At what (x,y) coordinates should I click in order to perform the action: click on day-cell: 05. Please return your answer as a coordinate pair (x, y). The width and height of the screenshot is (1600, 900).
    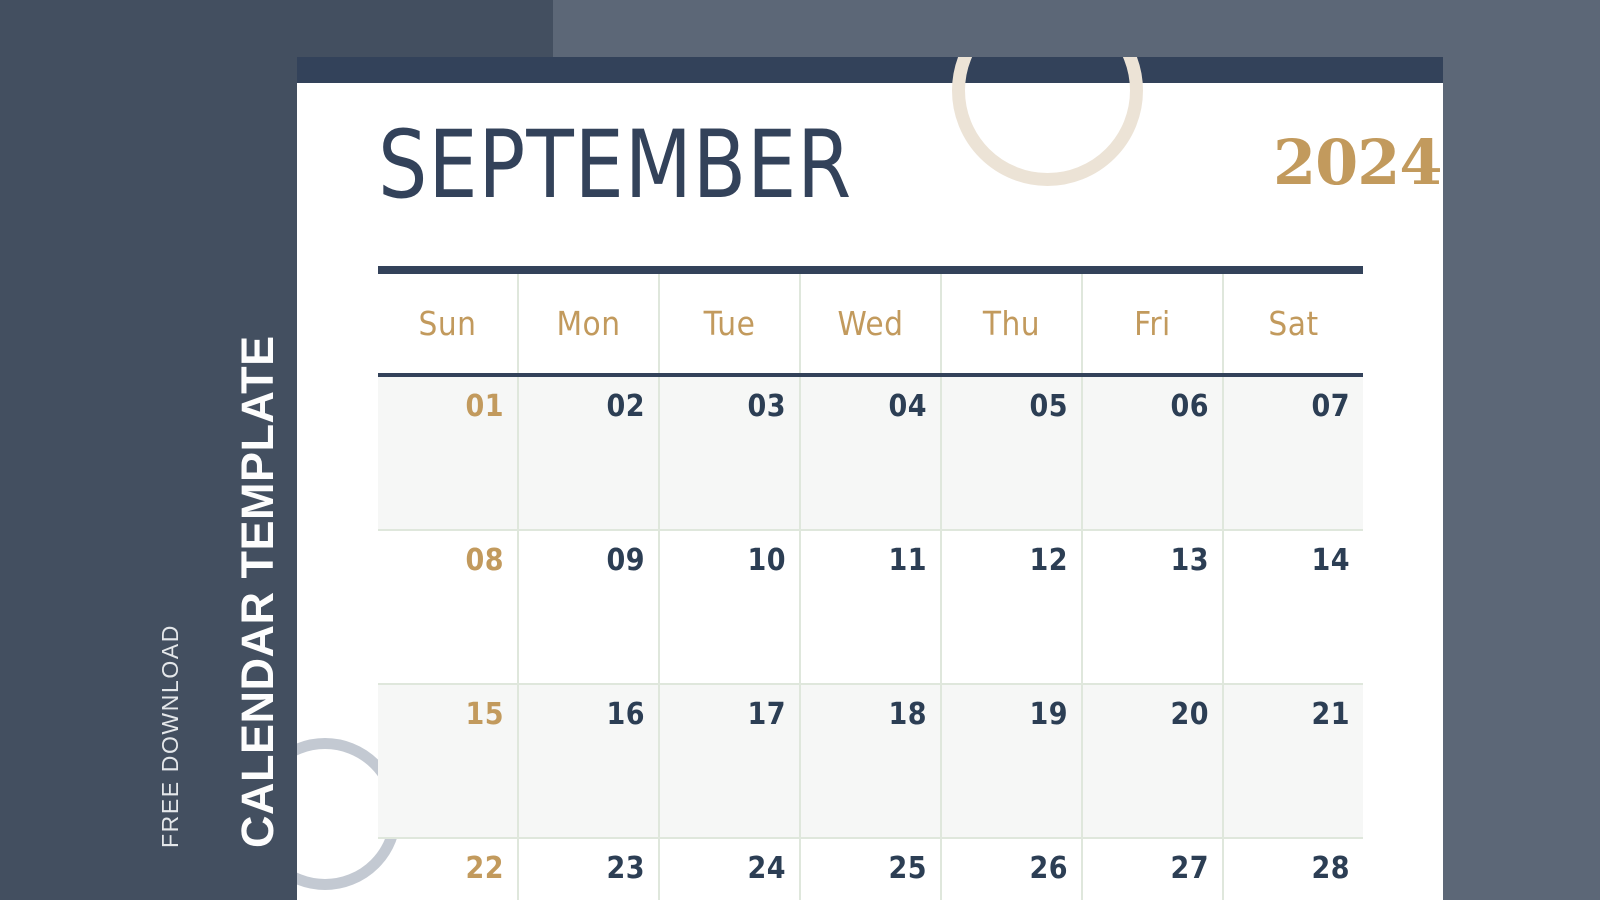
    Looking at the image, I should click on (1010, 453).